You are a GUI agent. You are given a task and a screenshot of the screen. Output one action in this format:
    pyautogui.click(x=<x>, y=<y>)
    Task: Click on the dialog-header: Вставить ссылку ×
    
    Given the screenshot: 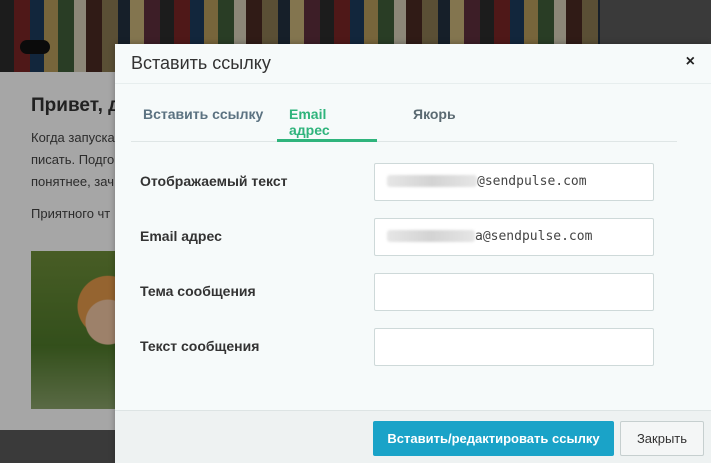 What is the action you would take?
    pyautogui.click(x=413, y=64)
    